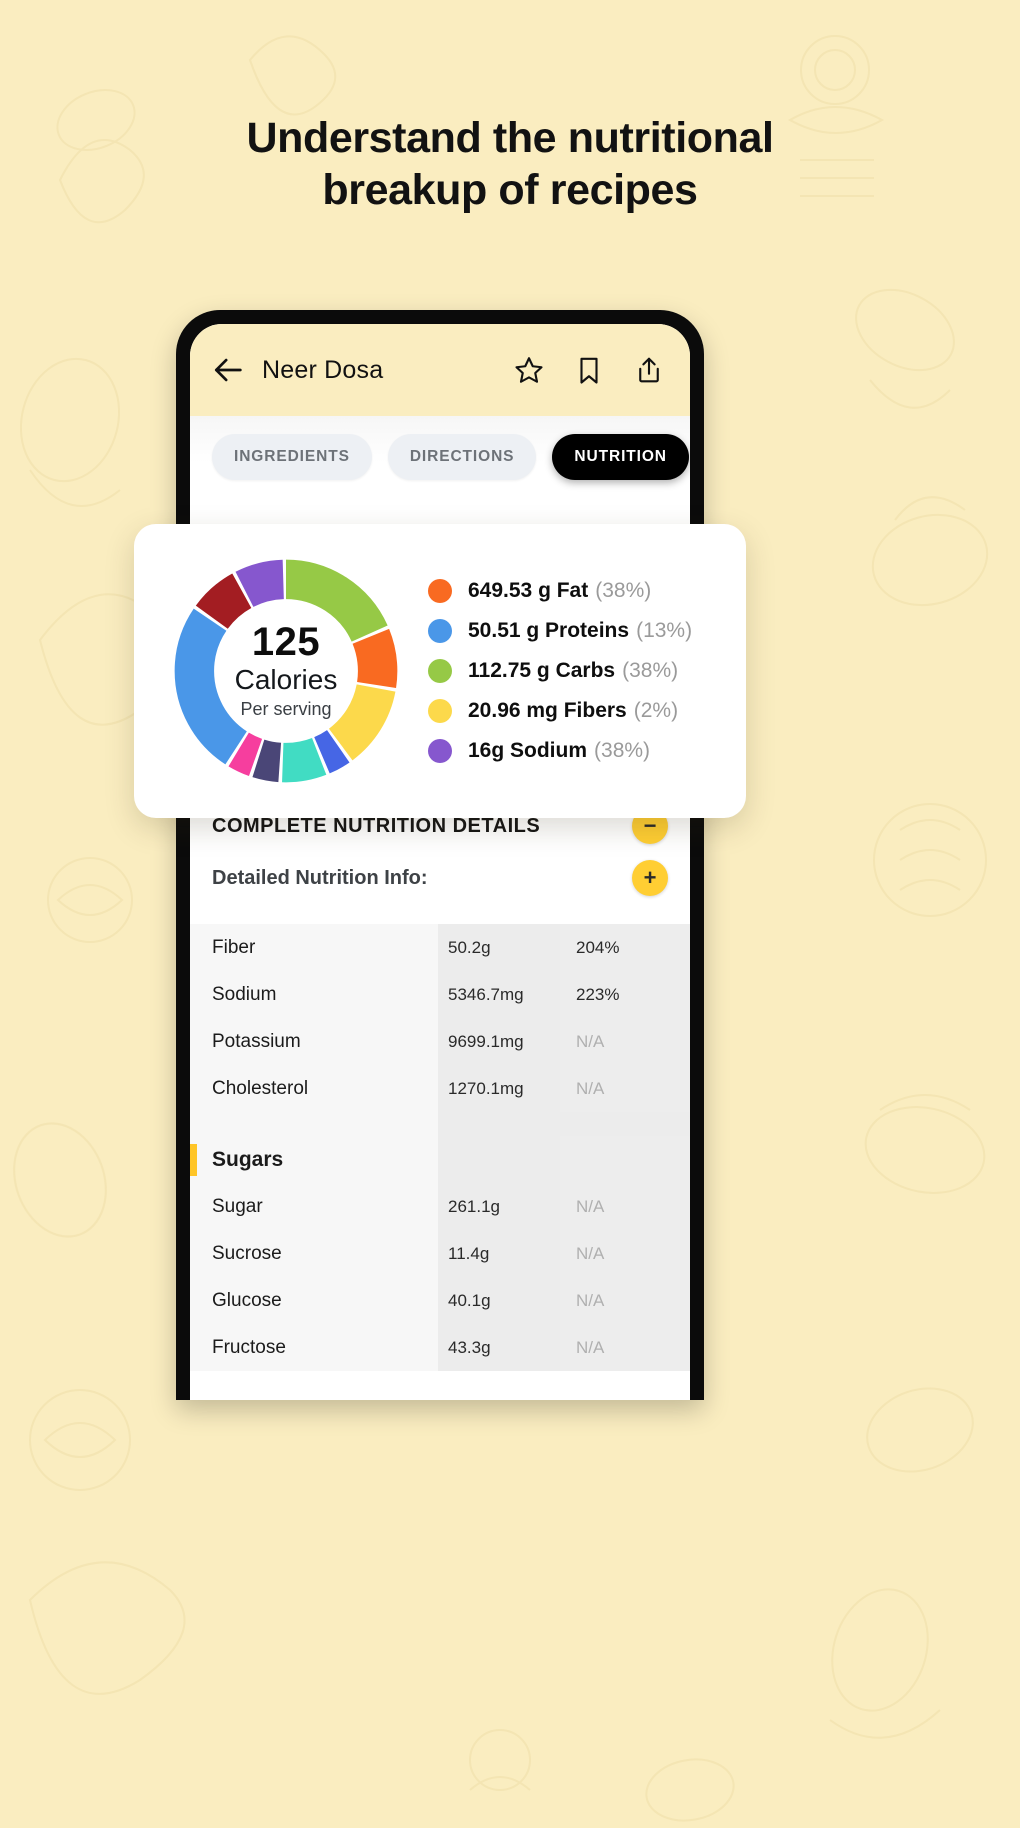 The height and width of the screenshot is (1828, 1020). Describe the element at coordinates (314, 947) in the screenshot. I see `nutrient-name: Fiber` at that location.